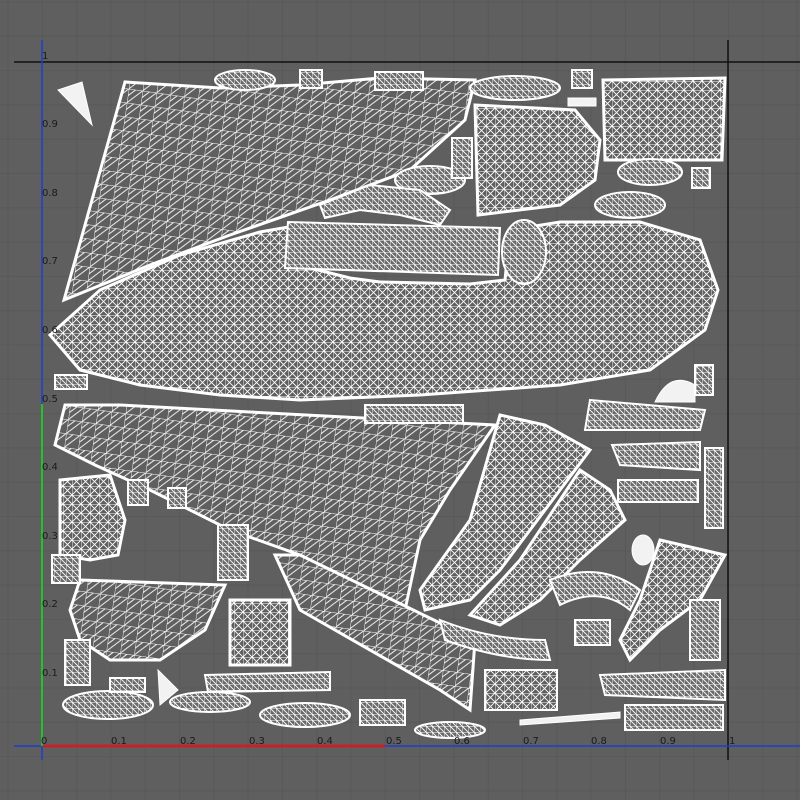 This screenshot has height=800, width=800. What do you see at coordinates (50, 124) in the screenshot?
I see `v-tick-label: 0.9` at bounding box center [50, 124].